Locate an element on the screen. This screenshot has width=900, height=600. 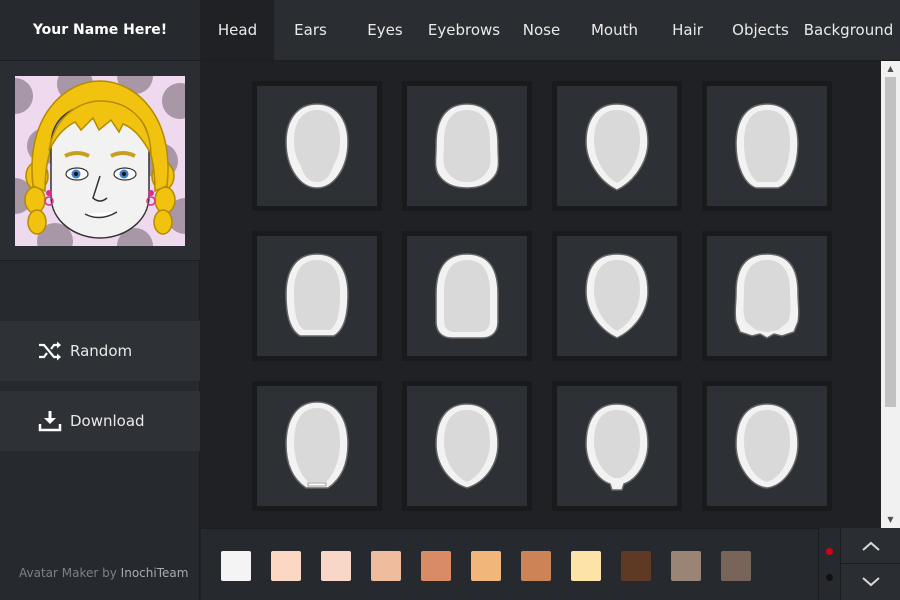
tab-hair: Hair is located at coordinates (687, 30).